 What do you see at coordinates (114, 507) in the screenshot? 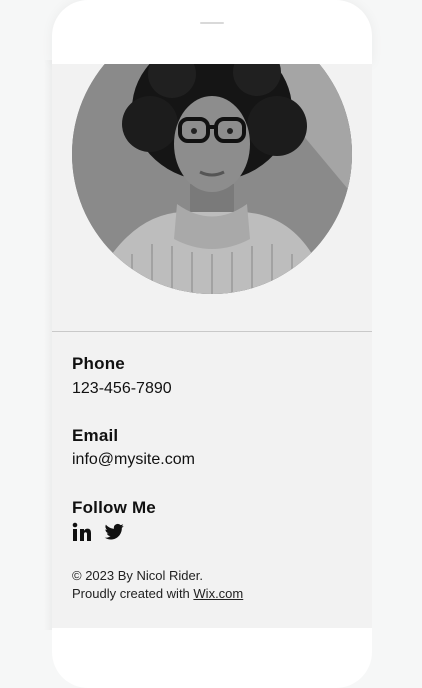
I see `follow-me-label: Follow Me` at bounding box center [114, 507].